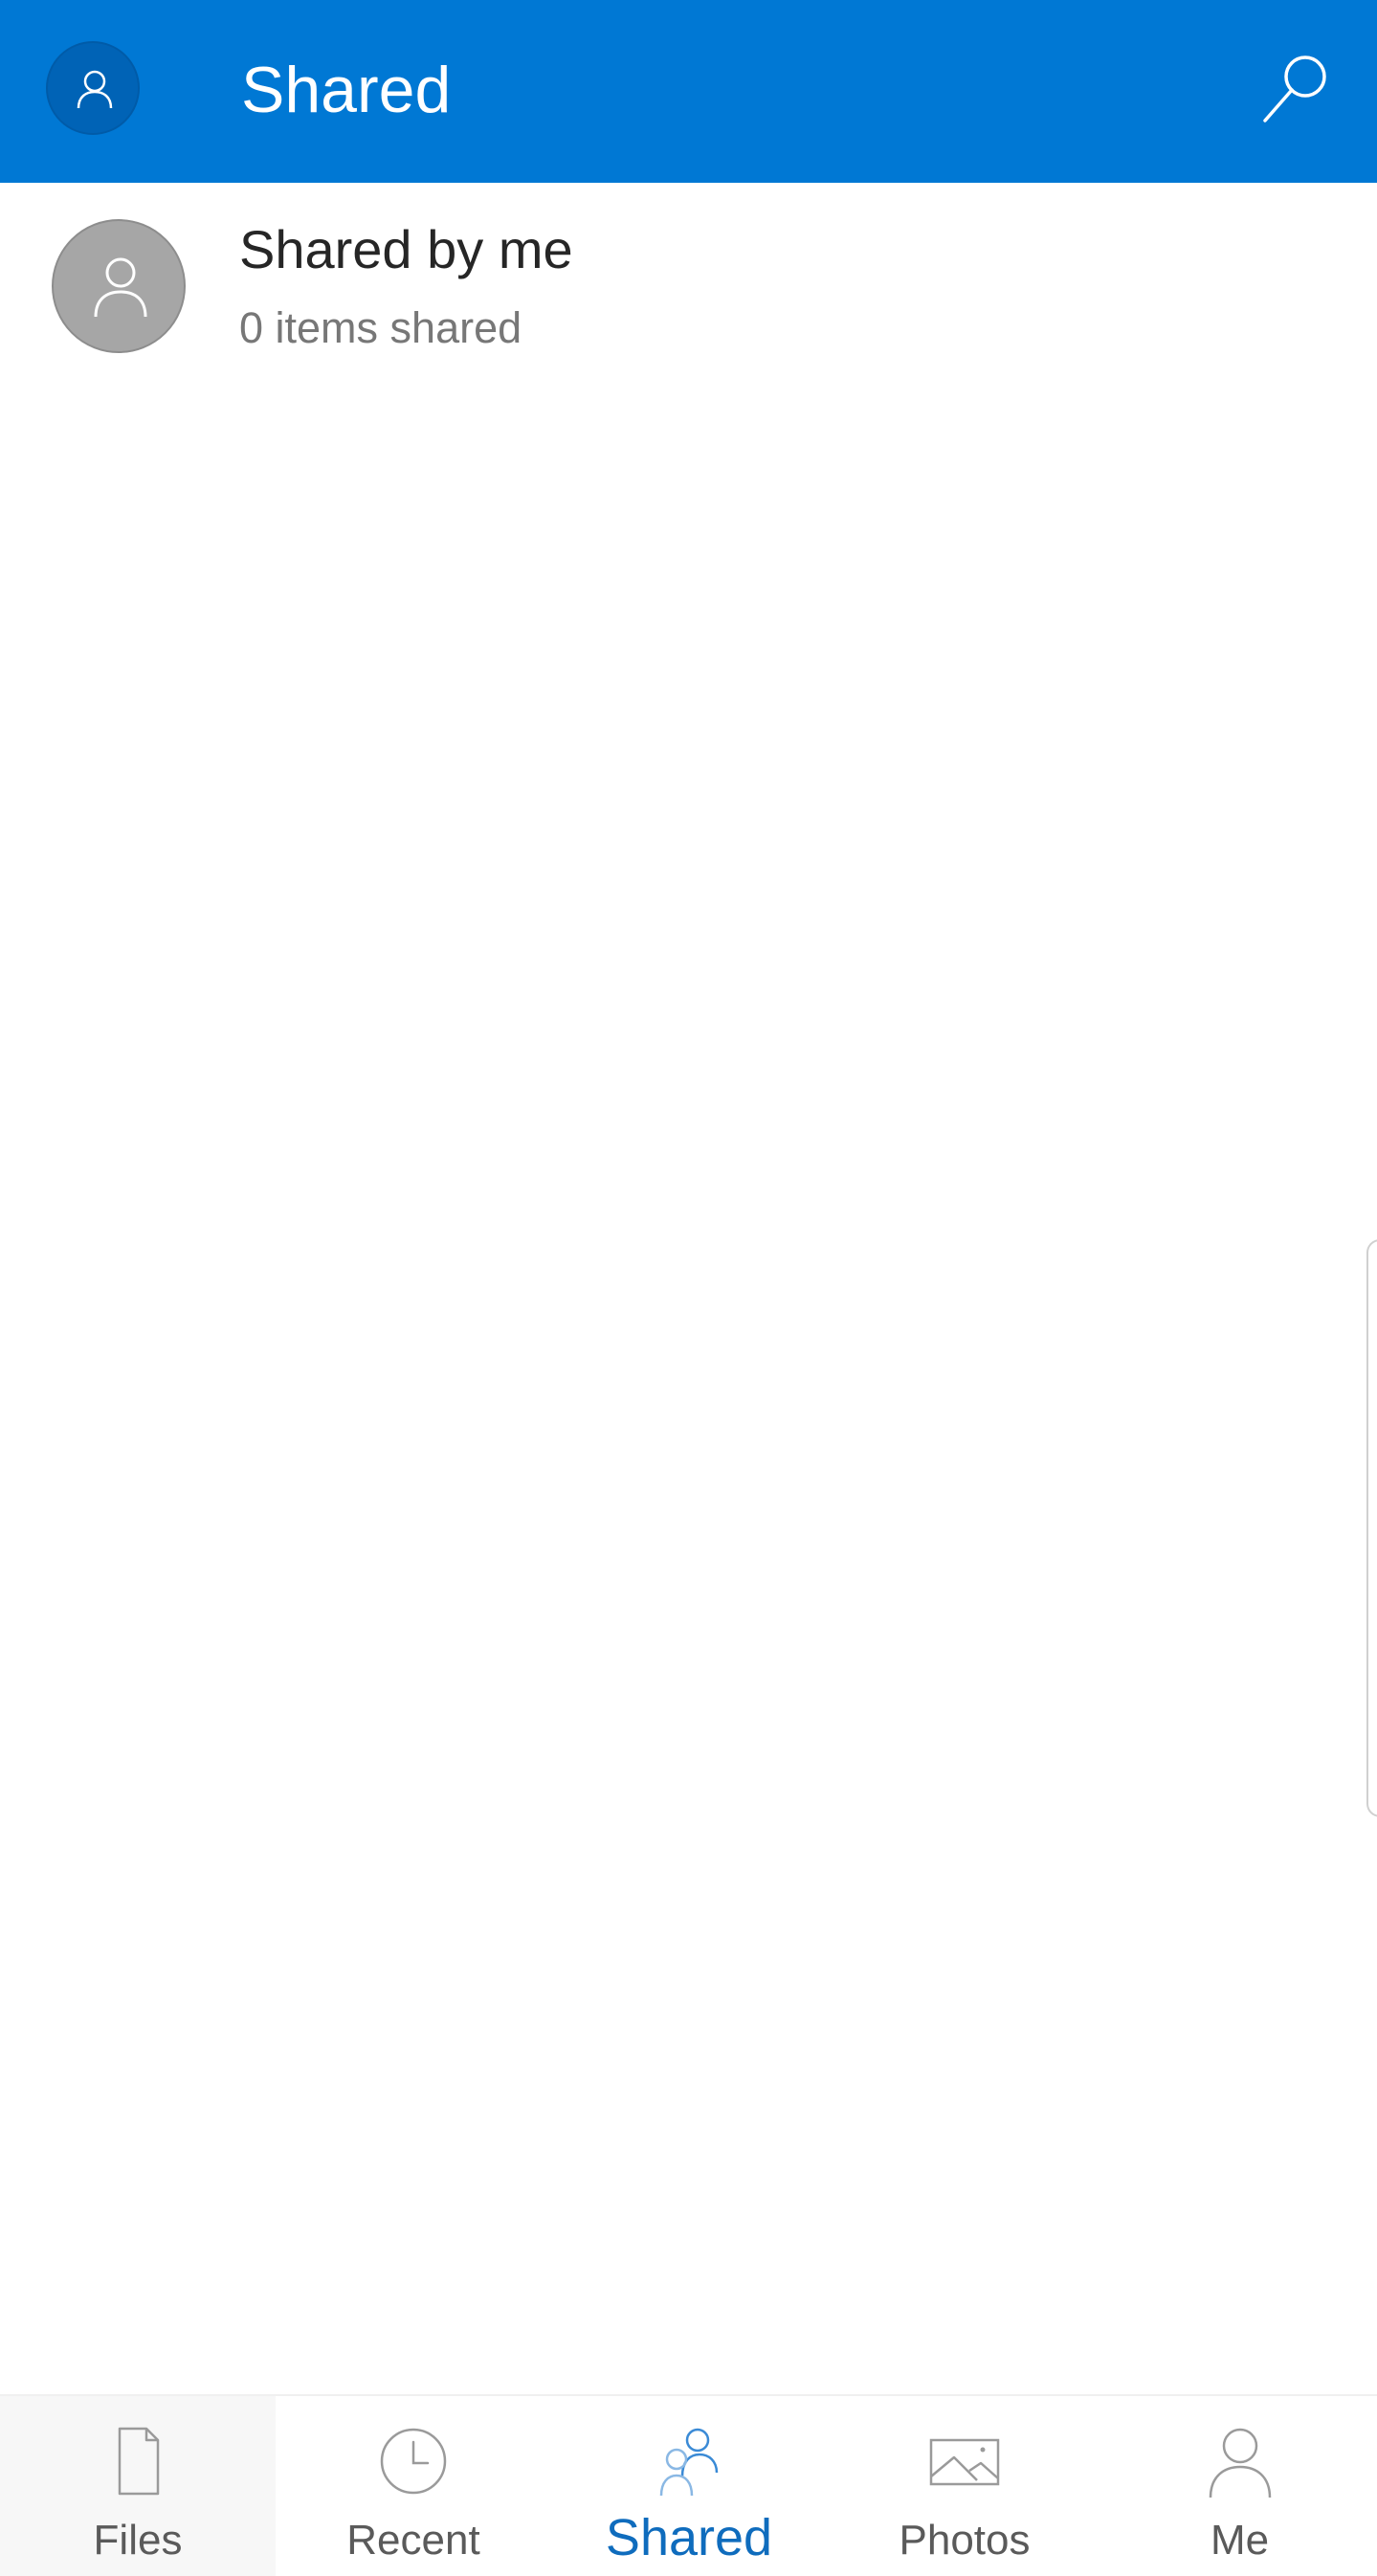 The height and width of the screenshot is (2576, 1377). Describe the element at coordinates (1294, 89) in the screenshot. I see `search-icon` at that location.